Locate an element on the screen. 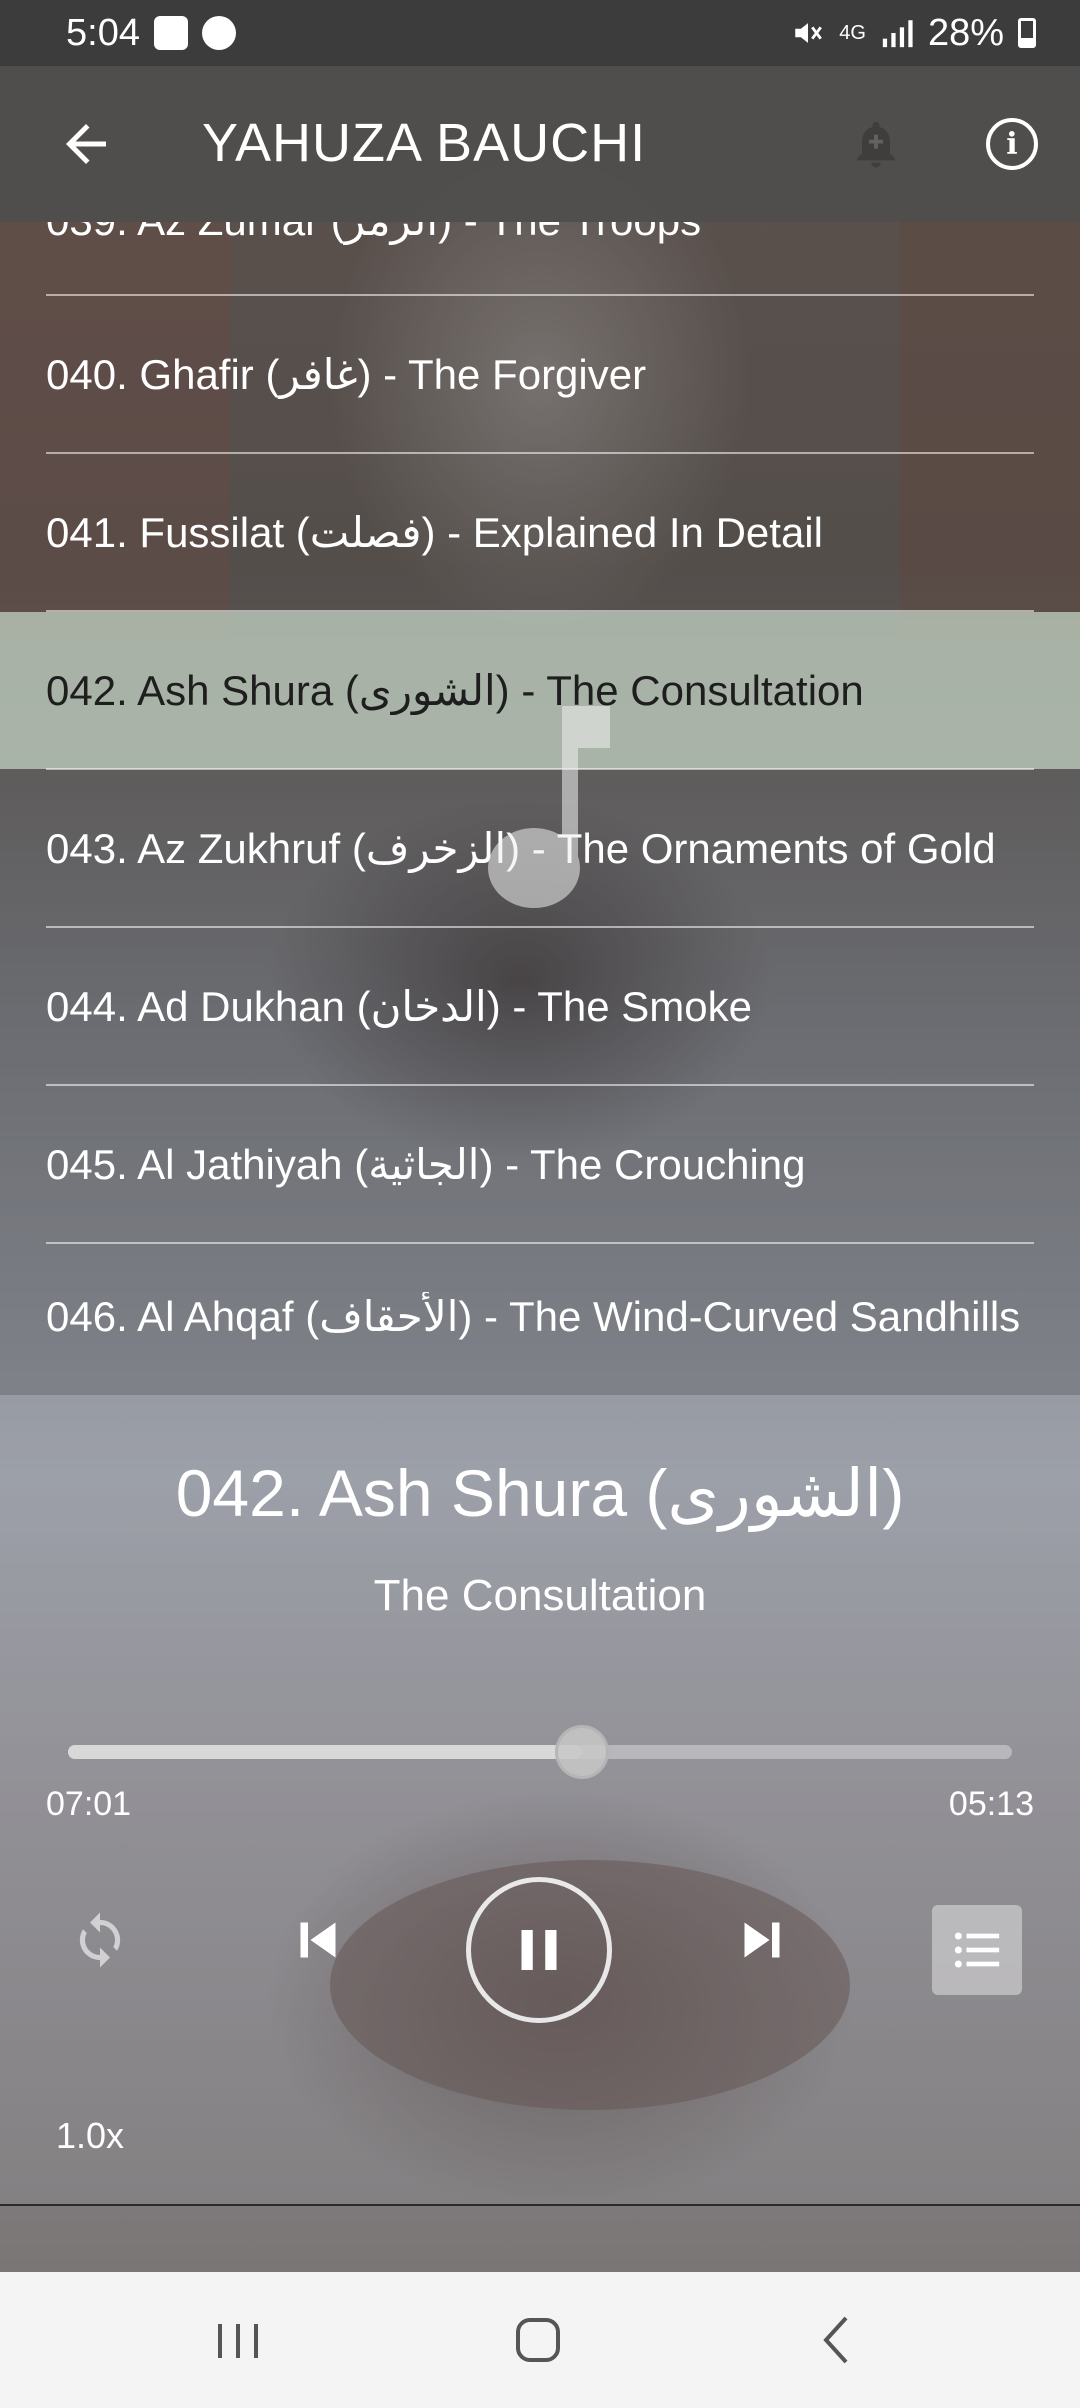  now-playing-subtitle: The Consultation is located at coordinates (540, 1595).